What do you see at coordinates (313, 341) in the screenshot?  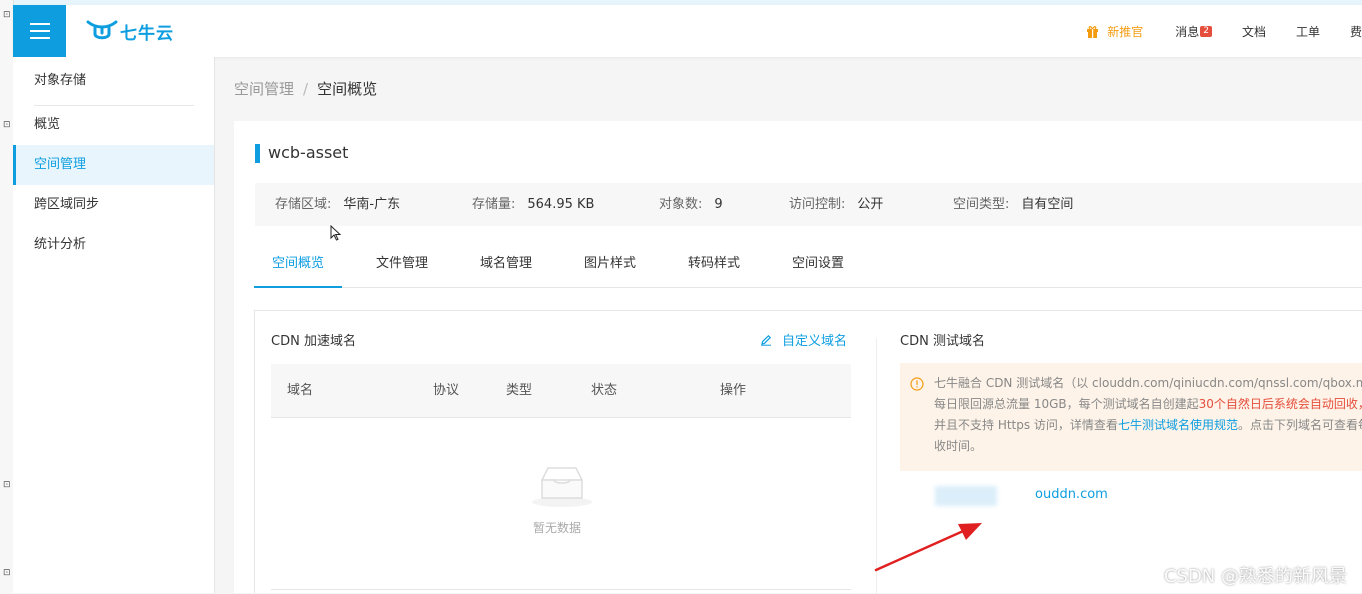 I see `cdn-domains-title: CDN 加速域名` at bounding box center [313, 341].